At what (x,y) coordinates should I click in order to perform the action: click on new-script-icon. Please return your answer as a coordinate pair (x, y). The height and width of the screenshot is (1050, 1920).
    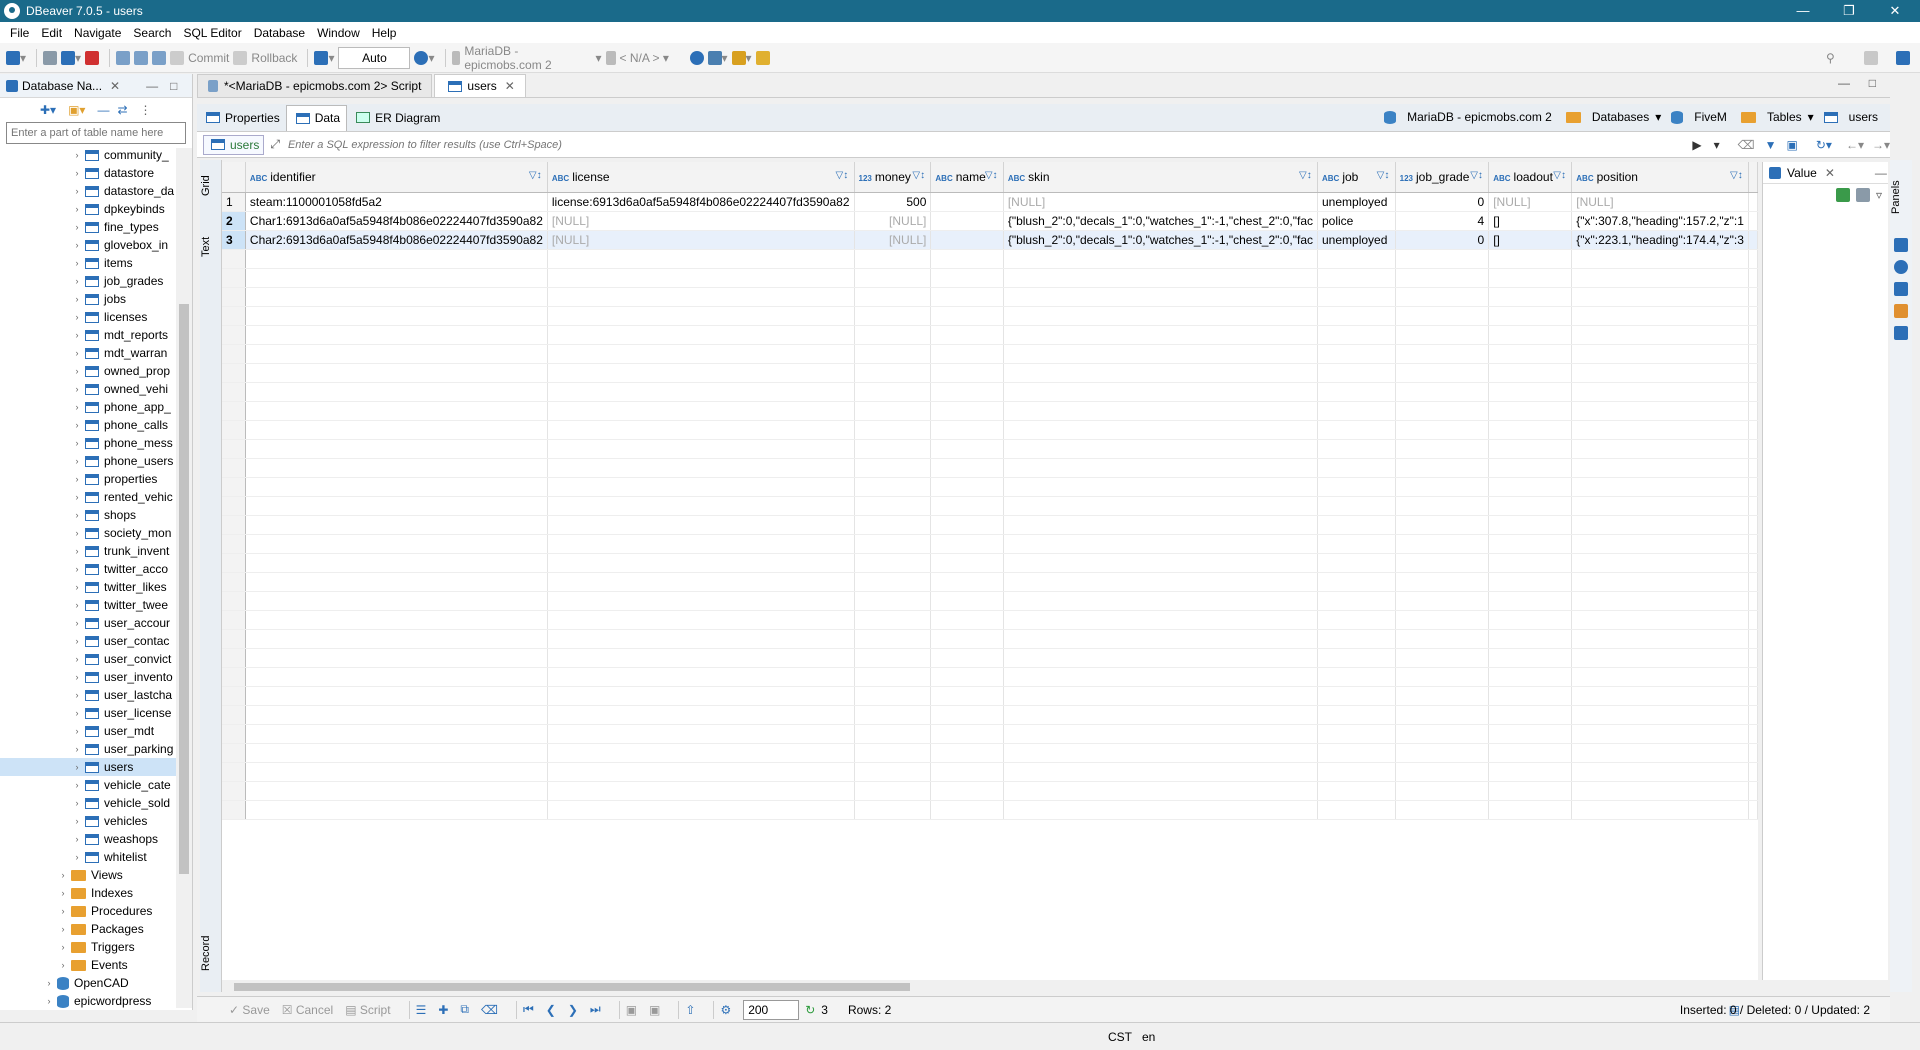
    Looking at the image, I should click on (141, 58).